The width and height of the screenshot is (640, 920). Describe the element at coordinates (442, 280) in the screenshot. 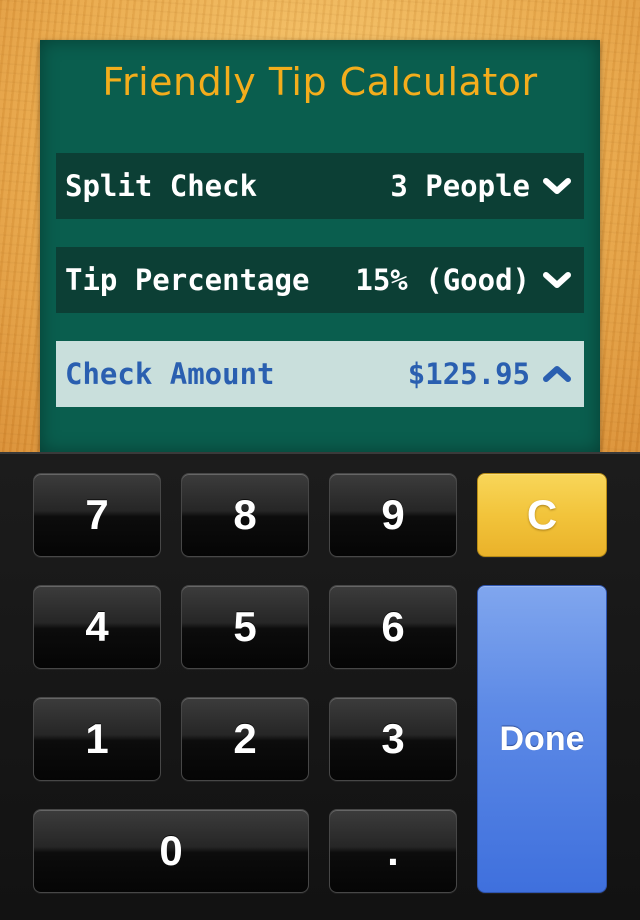

I see `tip-percentage-value: 15% (Good)` at that location.